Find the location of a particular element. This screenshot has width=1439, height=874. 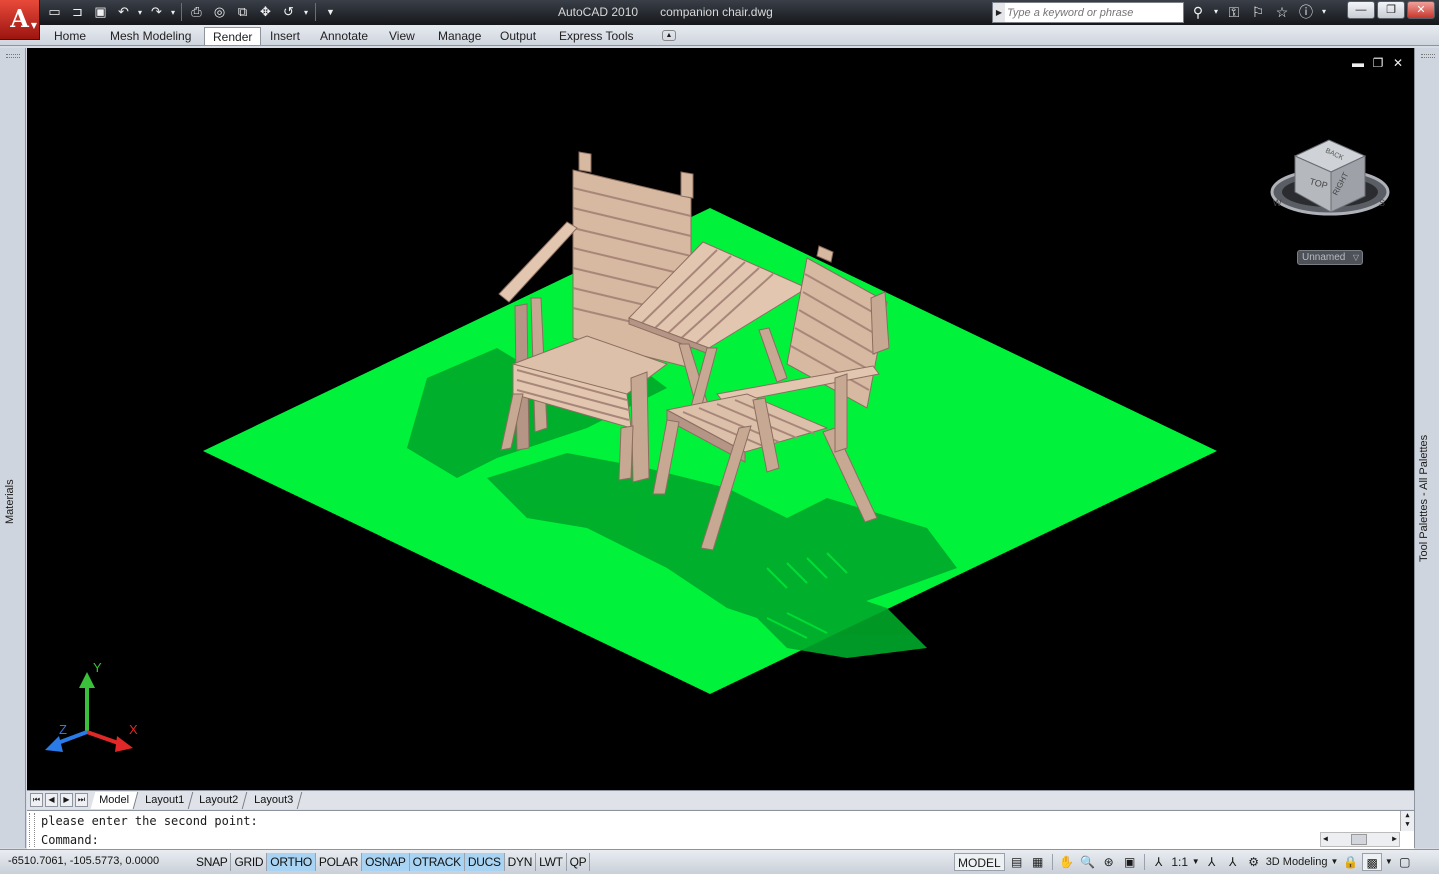

tab-output: Output is located at coordinates (518, 36).